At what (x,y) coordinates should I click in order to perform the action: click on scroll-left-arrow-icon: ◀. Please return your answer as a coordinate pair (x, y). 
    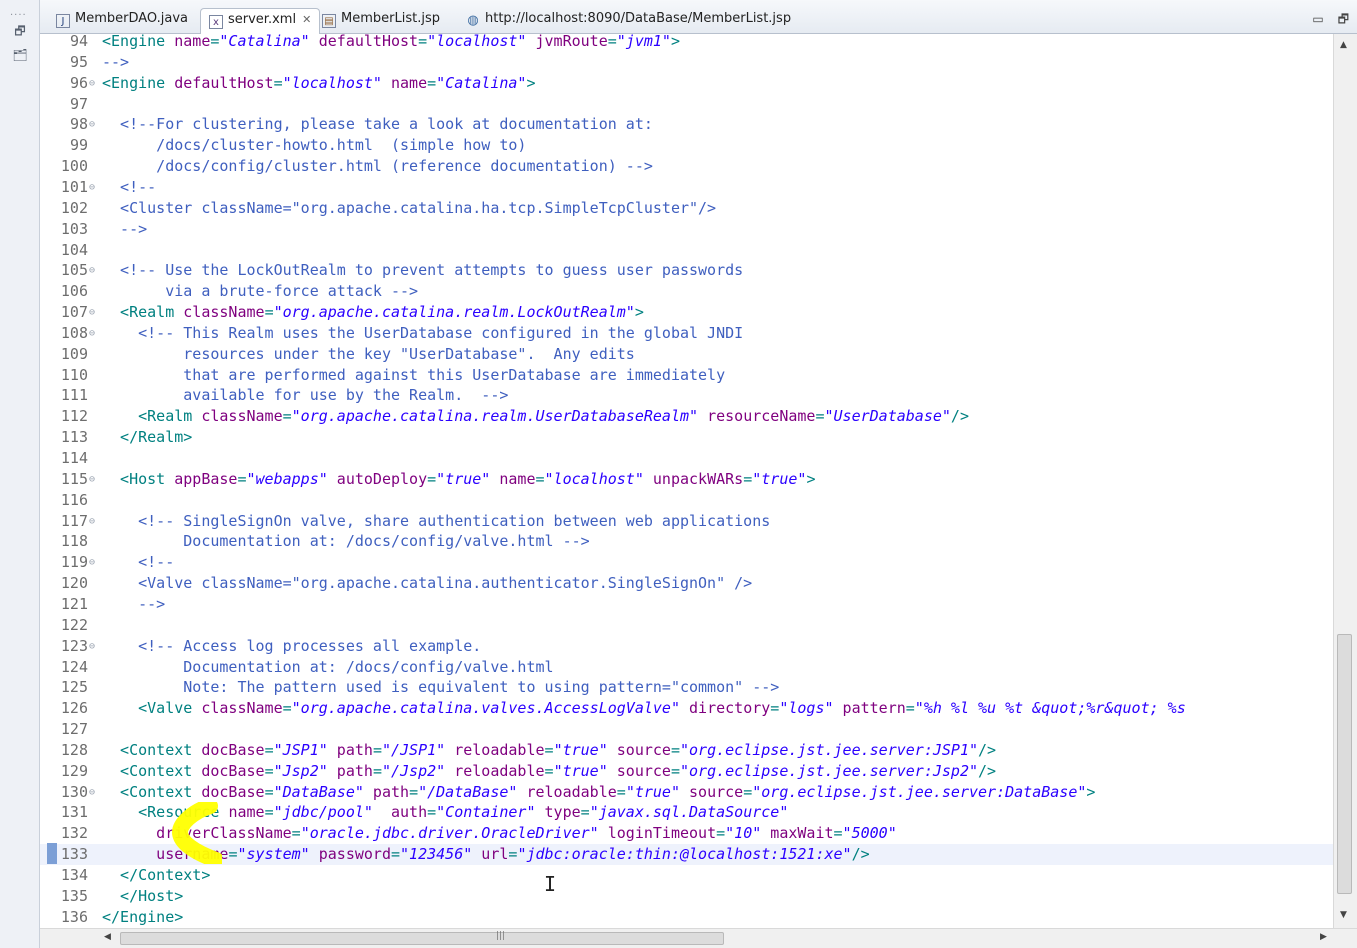
    Looking at the image, I should click on (107, 937).